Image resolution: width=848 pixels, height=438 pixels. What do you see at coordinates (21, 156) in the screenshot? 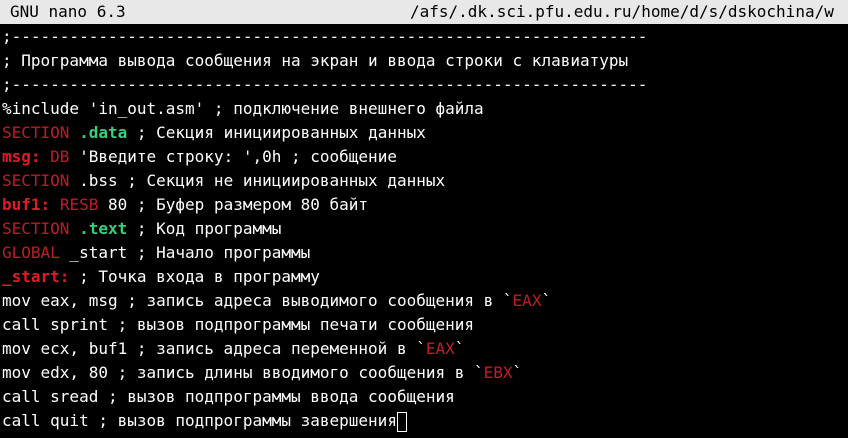
I see `code-token: msg:` at bounding box center [21, 156].